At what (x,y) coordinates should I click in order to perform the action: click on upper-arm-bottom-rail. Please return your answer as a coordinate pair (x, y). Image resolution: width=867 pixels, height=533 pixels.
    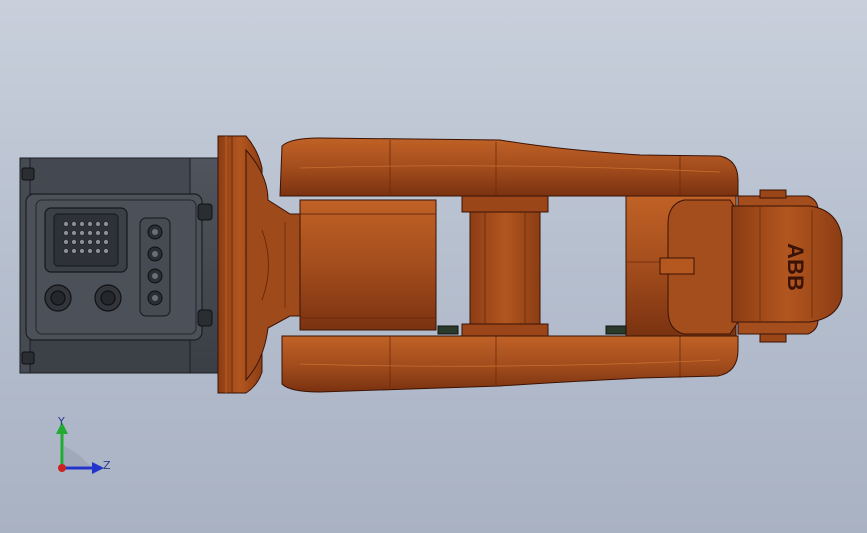
    Looking at the image, I should click on (510, 364).